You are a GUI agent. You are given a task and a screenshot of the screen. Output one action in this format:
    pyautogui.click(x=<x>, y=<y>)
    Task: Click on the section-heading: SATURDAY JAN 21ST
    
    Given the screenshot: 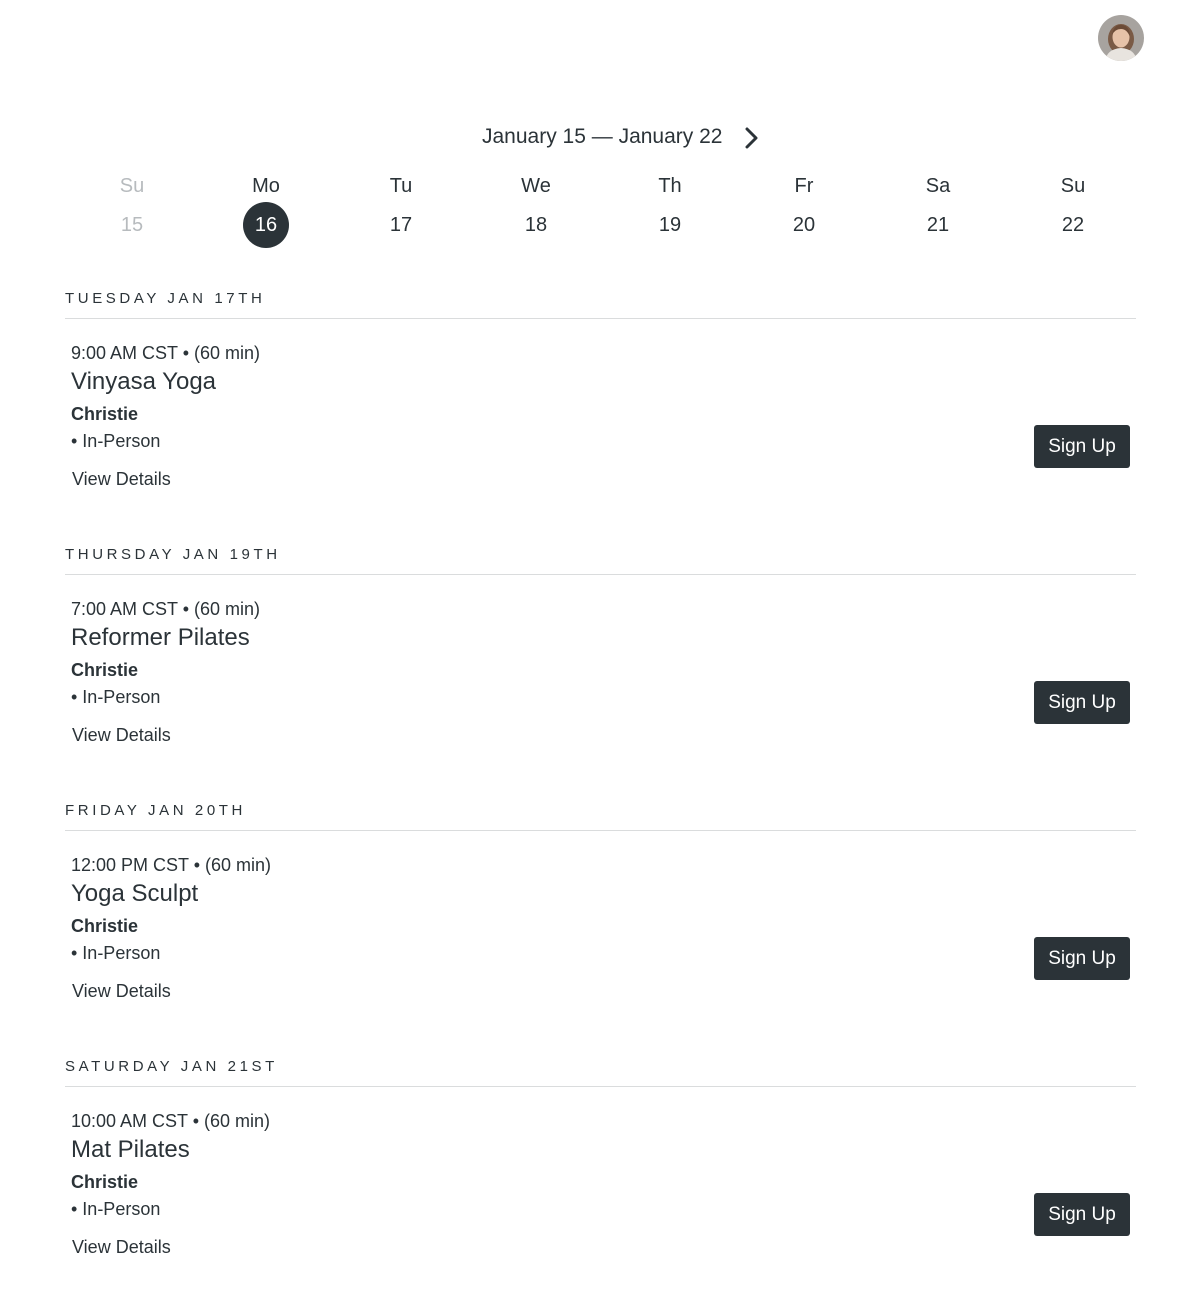 What is the action you would take?
    pyautogui.click(x=171, y=1066)
    